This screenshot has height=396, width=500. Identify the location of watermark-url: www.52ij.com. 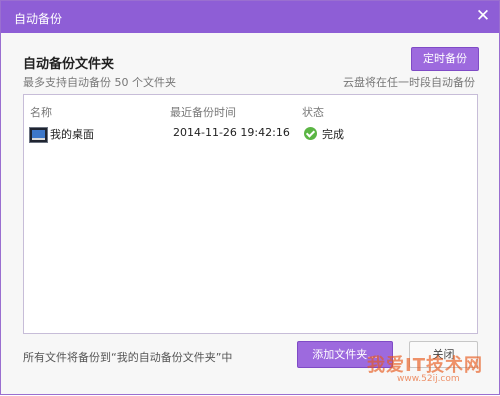
(428, 379).